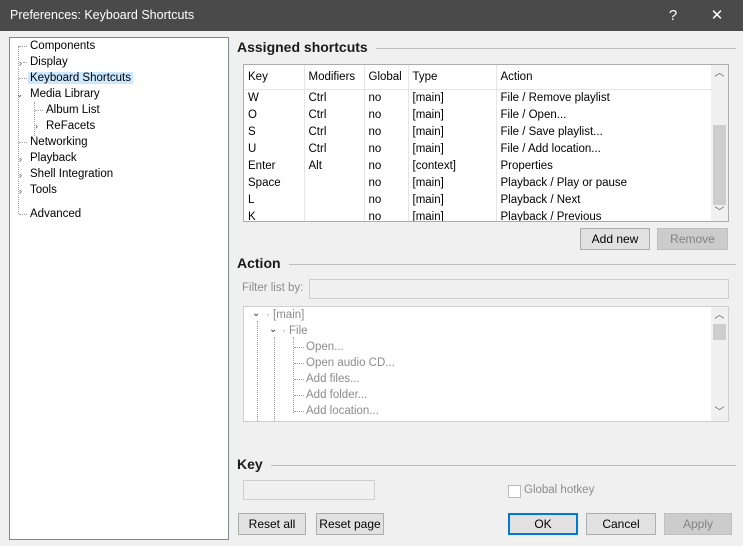 This screenshot has width=743, height=546. Describe the element at coordinates (274, 182) in the screenshot. I see `cell-key: Space` at that location.